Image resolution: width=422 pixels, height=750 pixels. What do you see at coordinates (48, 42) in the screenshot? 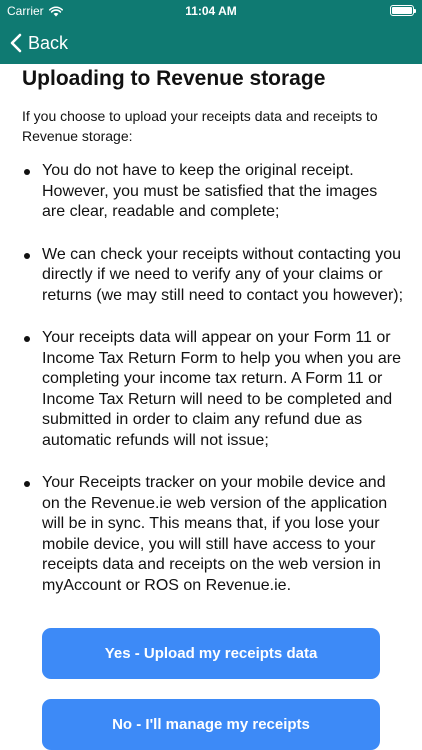
I see `back-label: Back` at bounding box center [48, 42].